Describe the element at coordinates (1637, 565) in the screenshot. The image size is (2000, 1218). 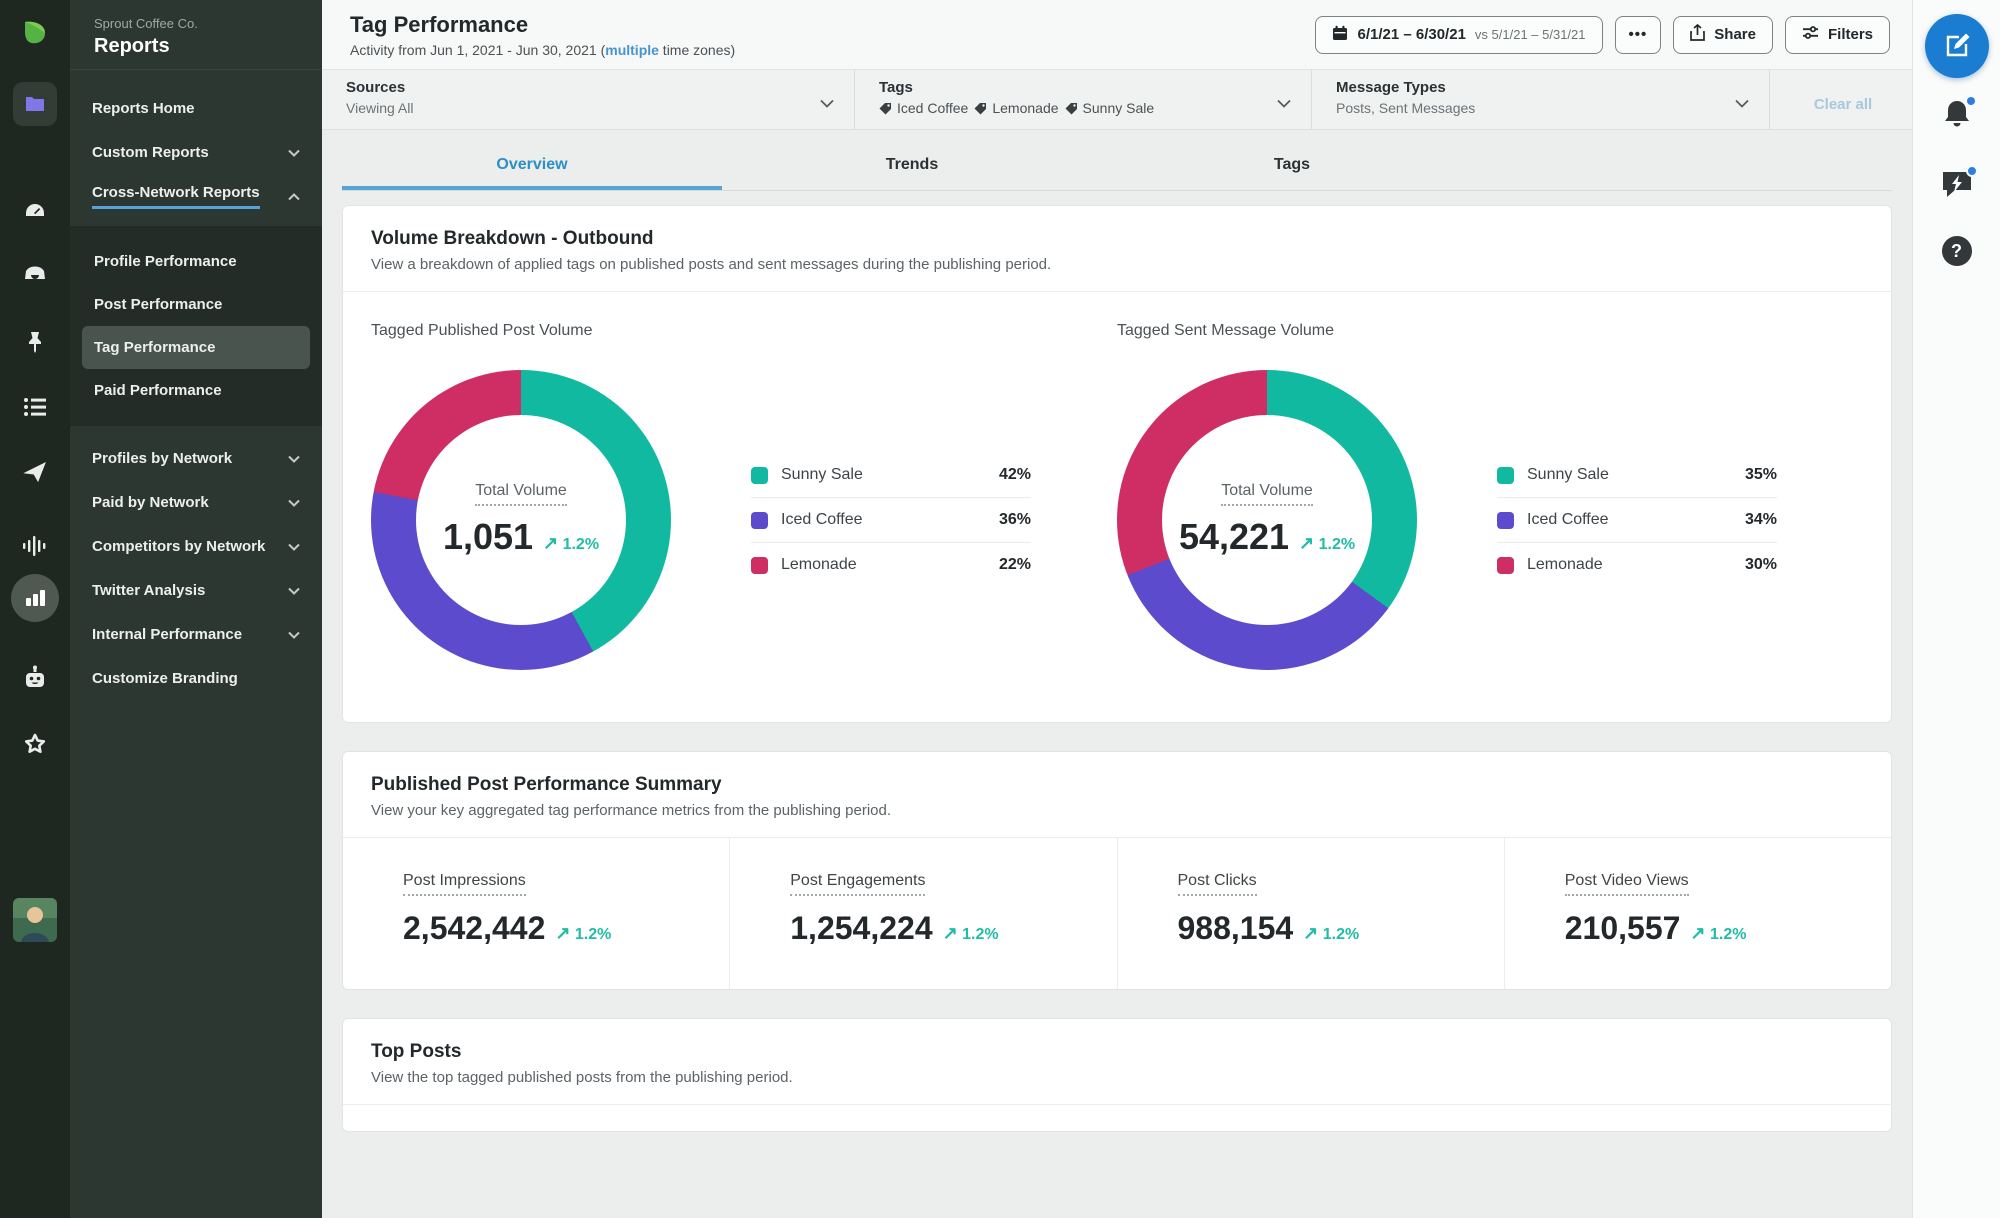
I see `legend-item: Lemonade 30%` at that location.